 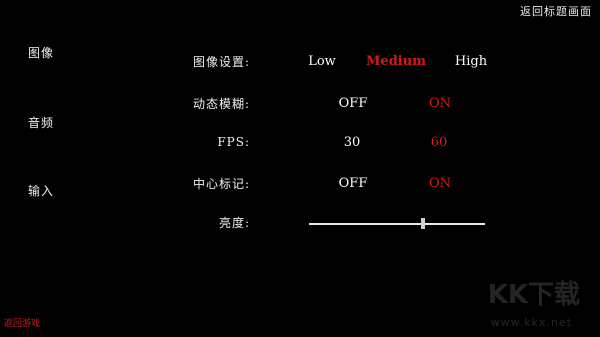 What do you see at coordinates (41, 122) in the screenshot?
I see `sidebar-item-audio: 音频` at bounding box center [41, 122].